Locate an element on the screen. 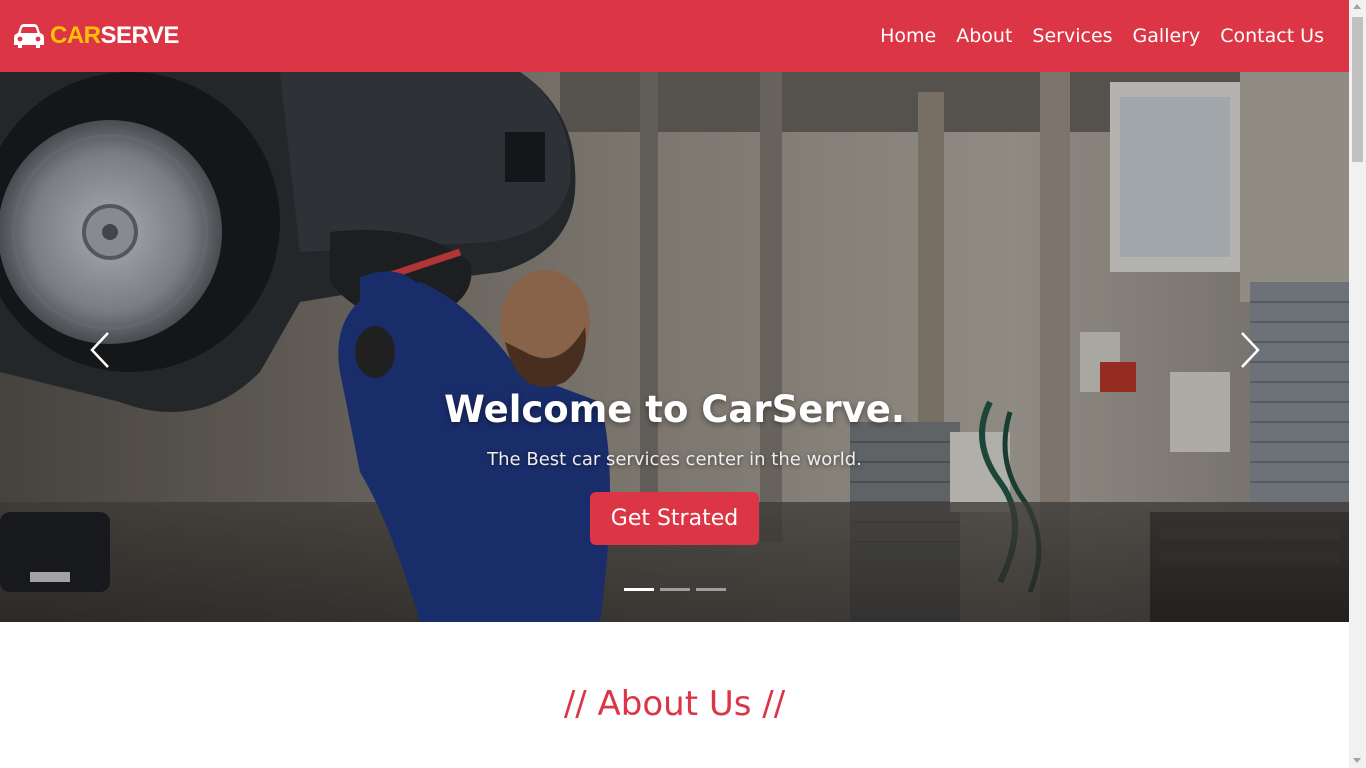 The height and width of the screenshot is (768, 1366). brand-name: CARSERVE is located at coordinates (114, 36).